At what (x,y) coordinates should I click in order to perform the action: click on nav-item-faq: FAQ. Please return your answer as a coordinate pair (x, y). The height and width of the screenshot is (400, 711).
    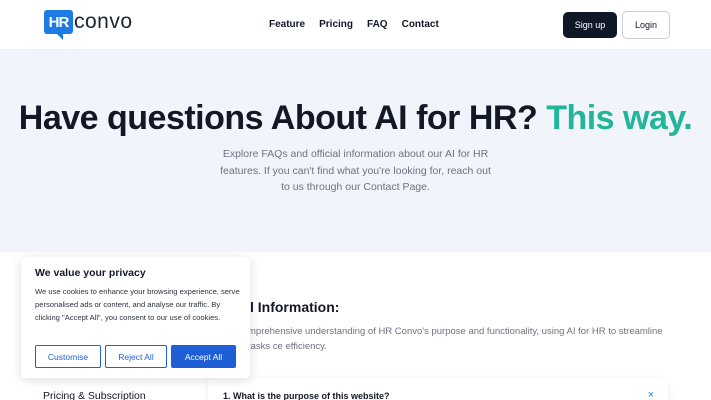
    Looking at the image, I should click on (377, 24).